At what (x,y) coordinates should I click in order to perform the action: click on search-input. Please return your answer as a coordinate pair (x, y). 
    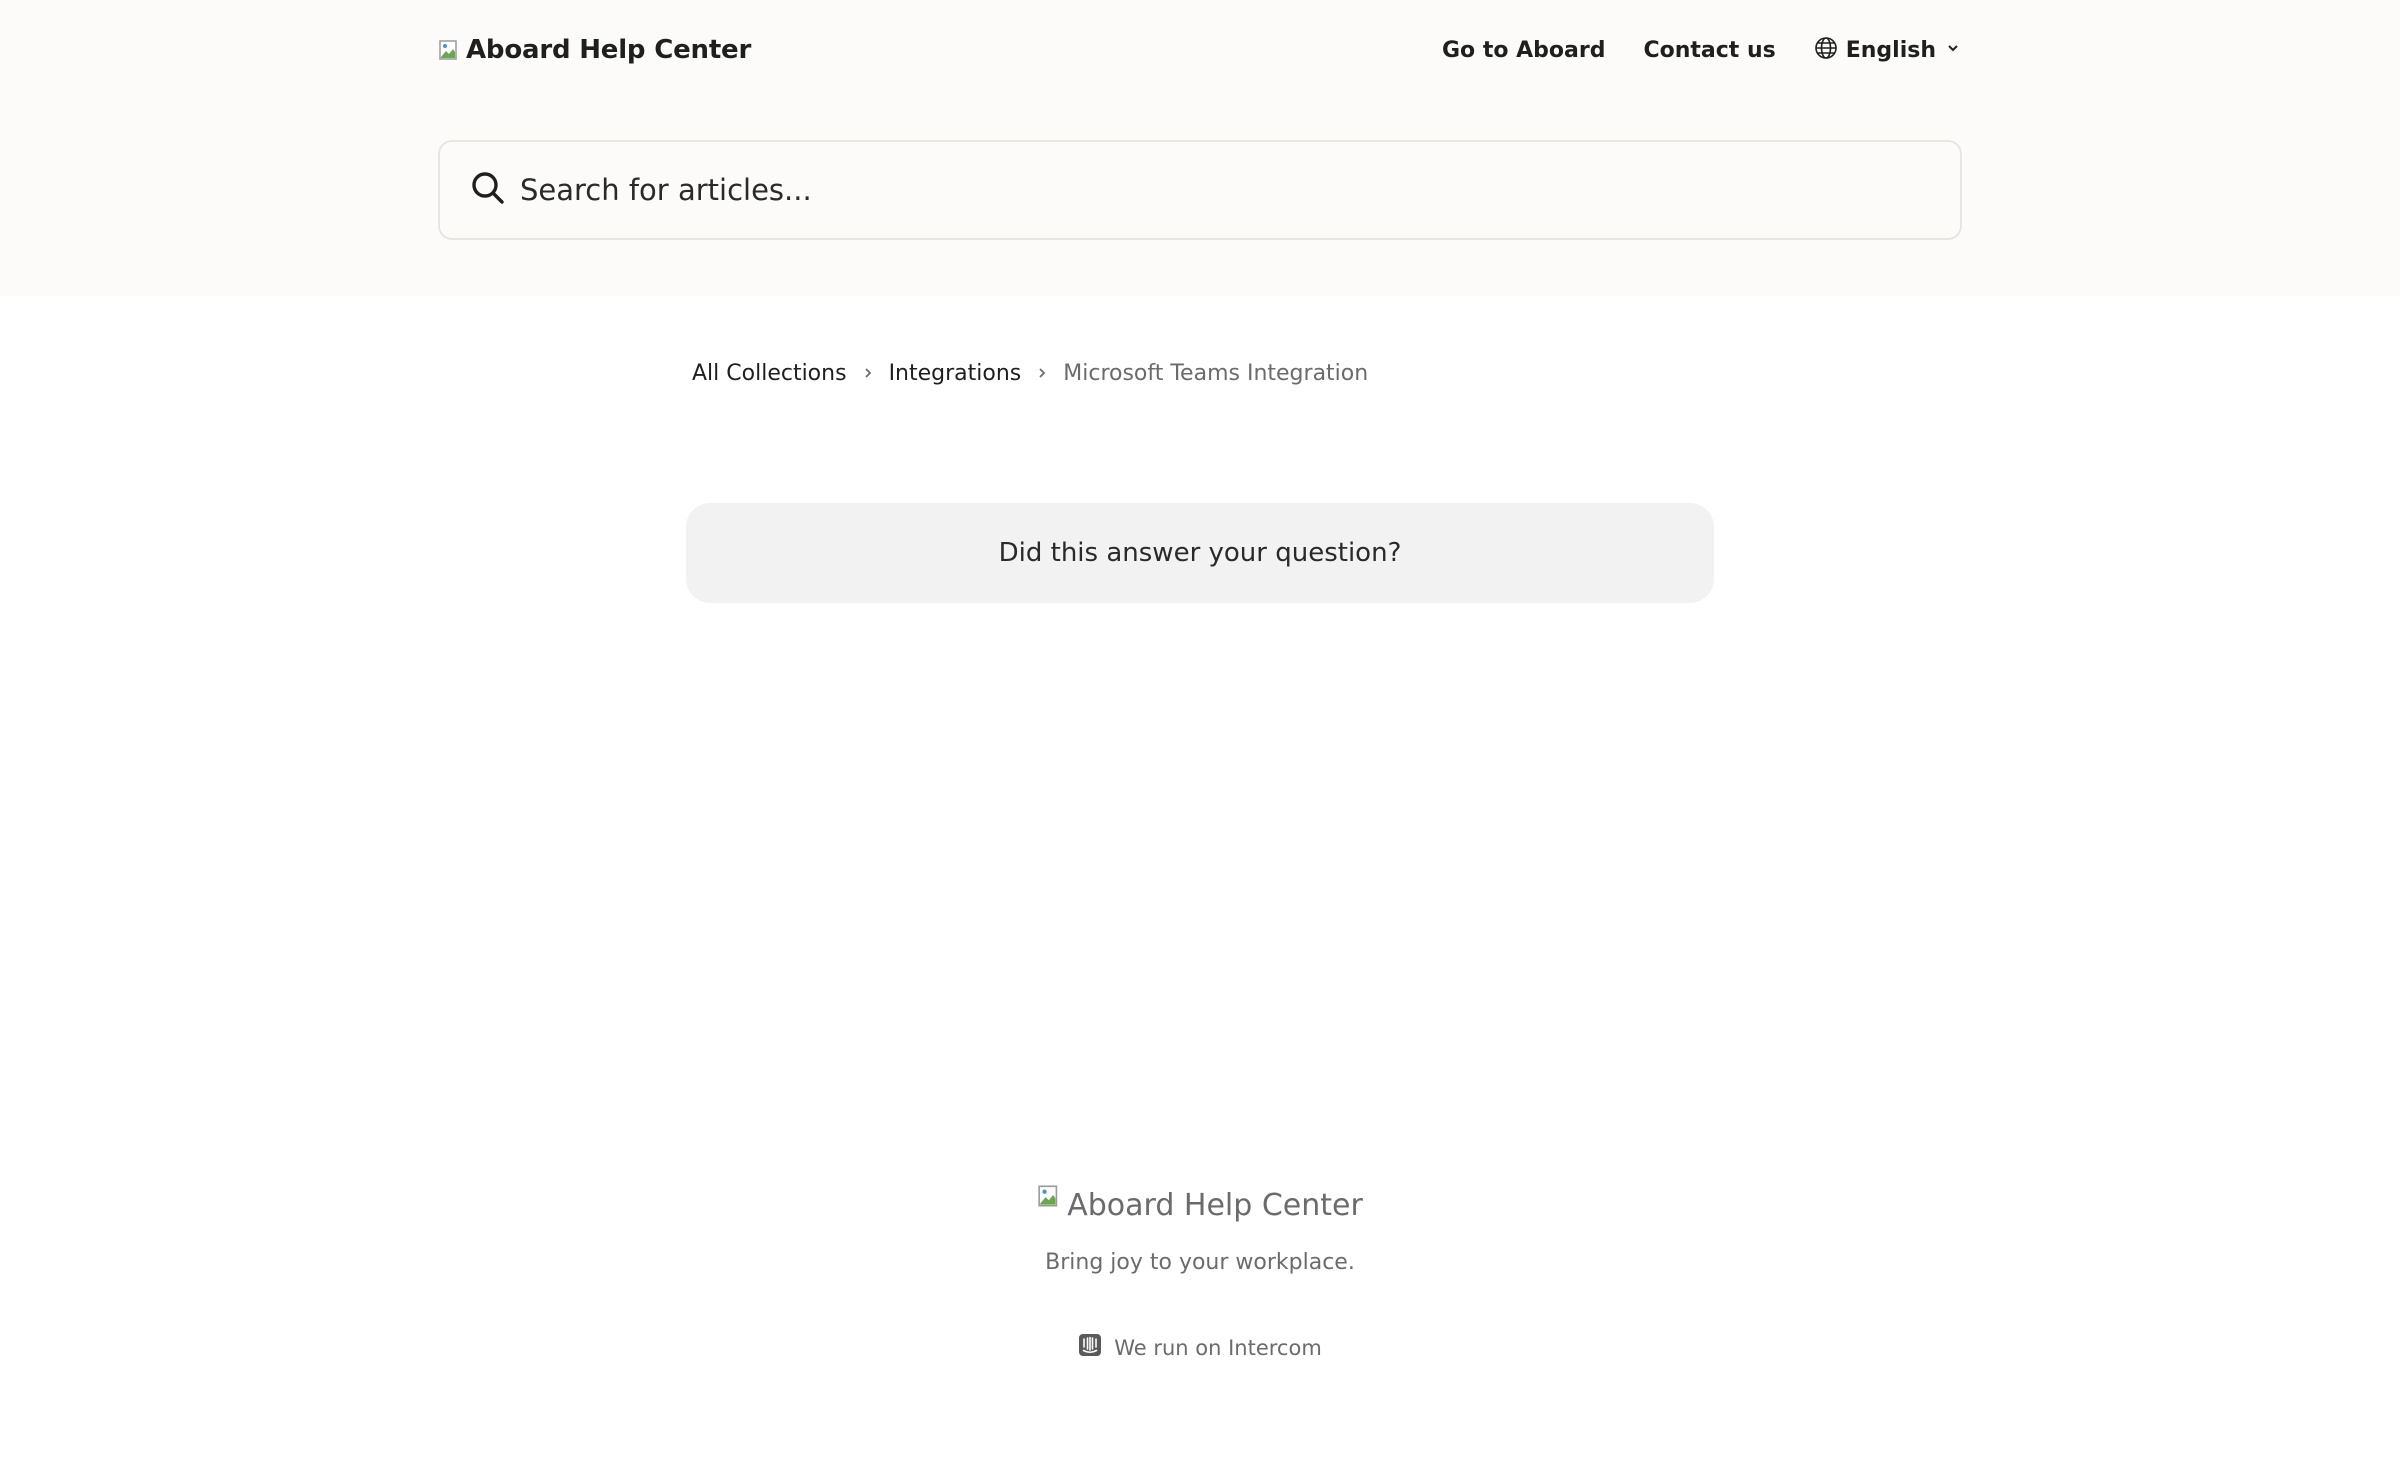
    Looking at the image, I should click on (1220, 190).